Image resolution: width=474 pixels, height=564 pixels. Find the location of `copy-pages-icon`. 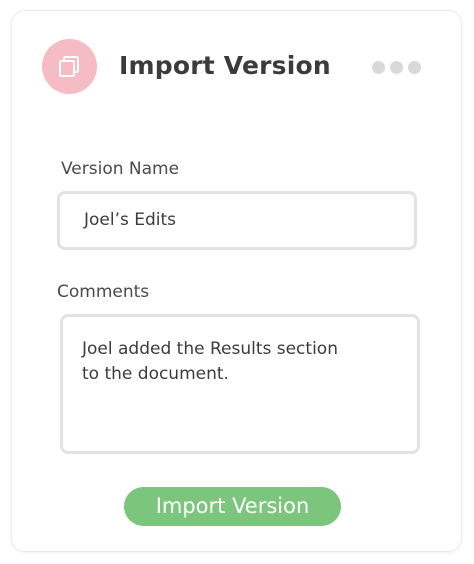

copy-pages-icon is located at coordinates (69, 66).